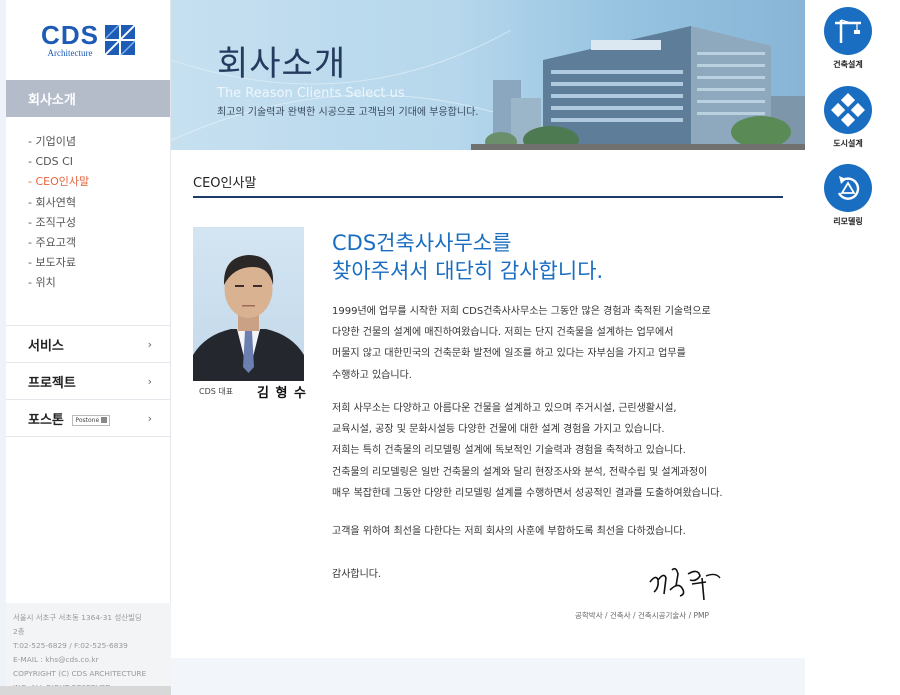 This screenshot has height=695, width=900. What do you see at coordinates (248, 304) in the screenshot?
I see `ceo-portrait` at bounding box center [248, 304].